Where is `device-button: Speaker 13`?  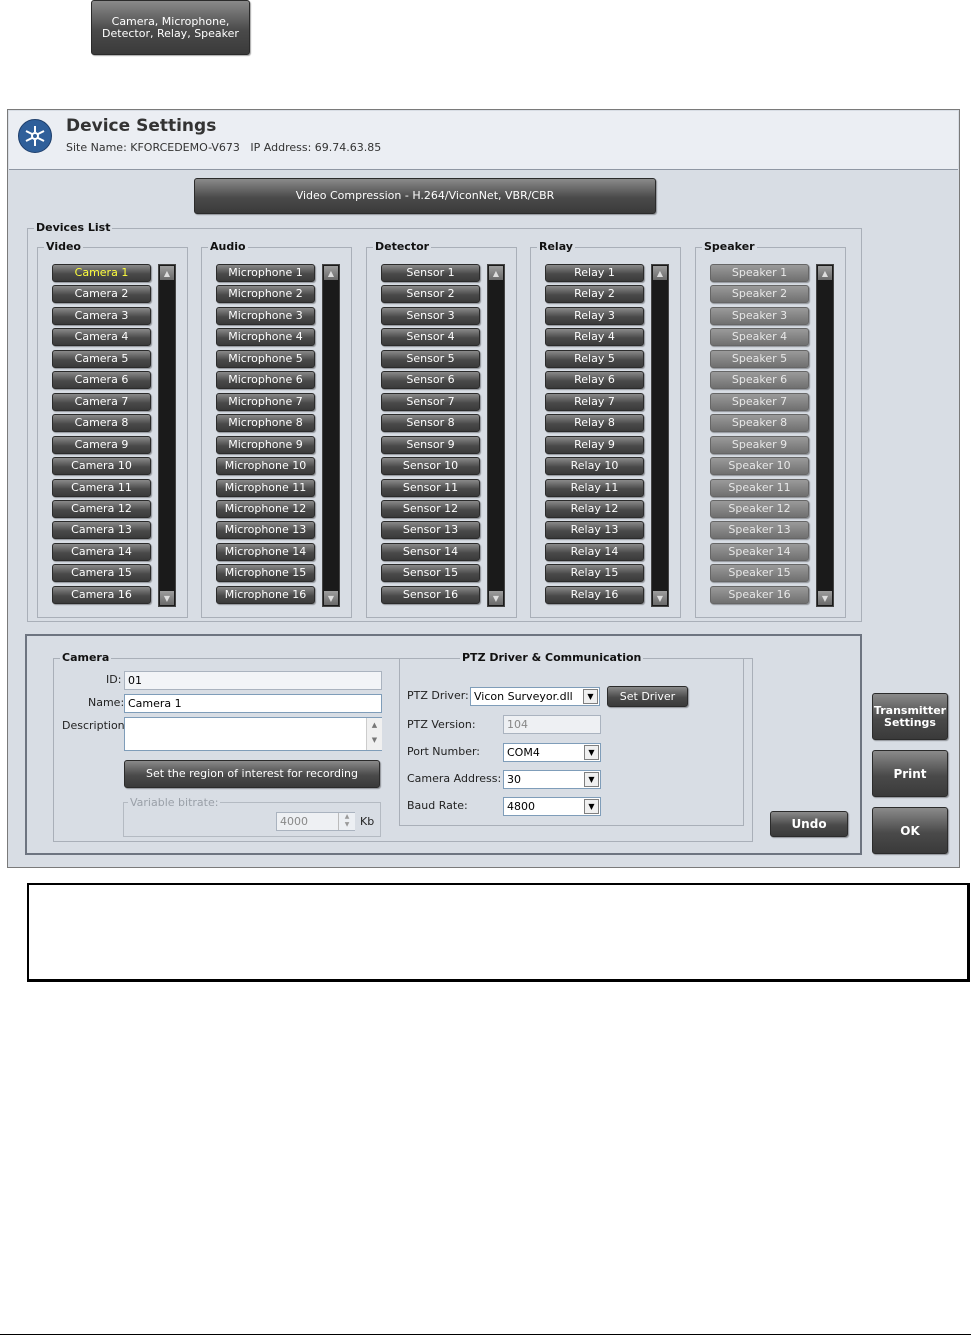 device-button: Speaker 13 is located at coordinates (759, 530).